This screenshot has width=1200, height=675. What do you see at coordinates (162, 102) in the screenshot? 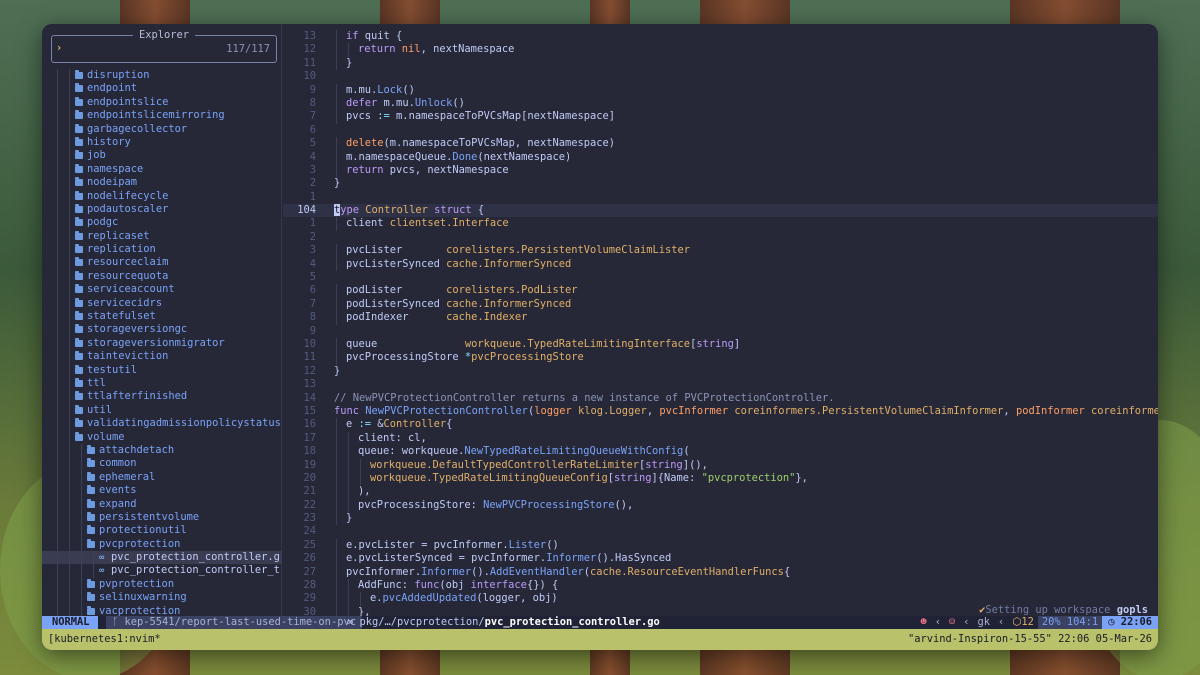
I see `tree-folder-item: endpointslice` at bounding box center [162, 102].